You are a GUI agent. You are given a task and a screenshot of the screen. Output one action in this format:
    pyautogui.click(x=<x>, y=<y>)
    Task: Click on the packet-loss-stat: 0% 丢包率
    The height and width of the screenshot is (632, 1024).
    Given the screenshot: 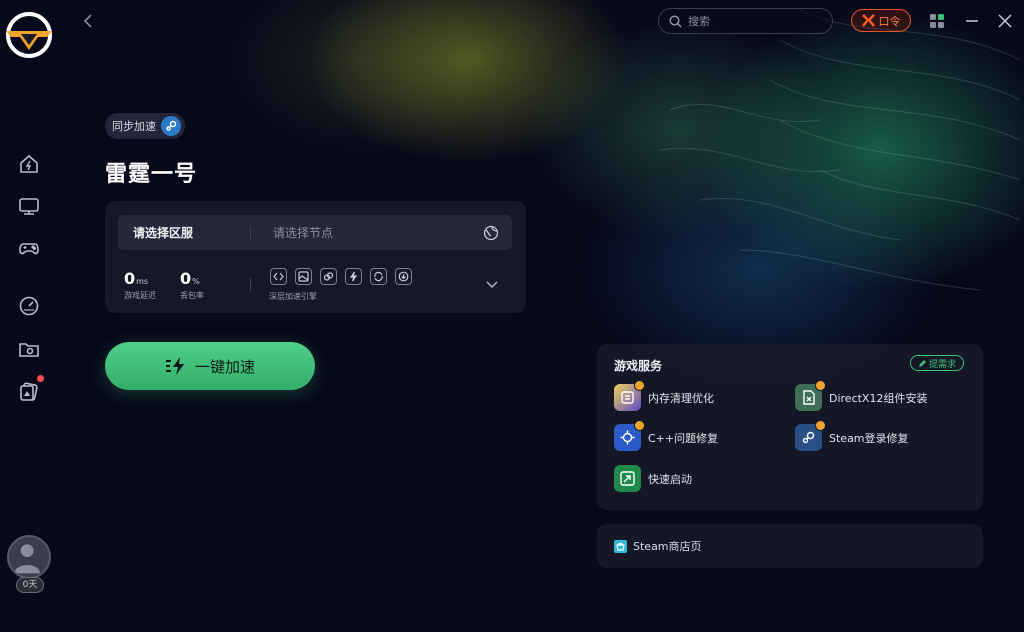 What is the action you would take?
    pyautogui.click(x=192, y=285)
    